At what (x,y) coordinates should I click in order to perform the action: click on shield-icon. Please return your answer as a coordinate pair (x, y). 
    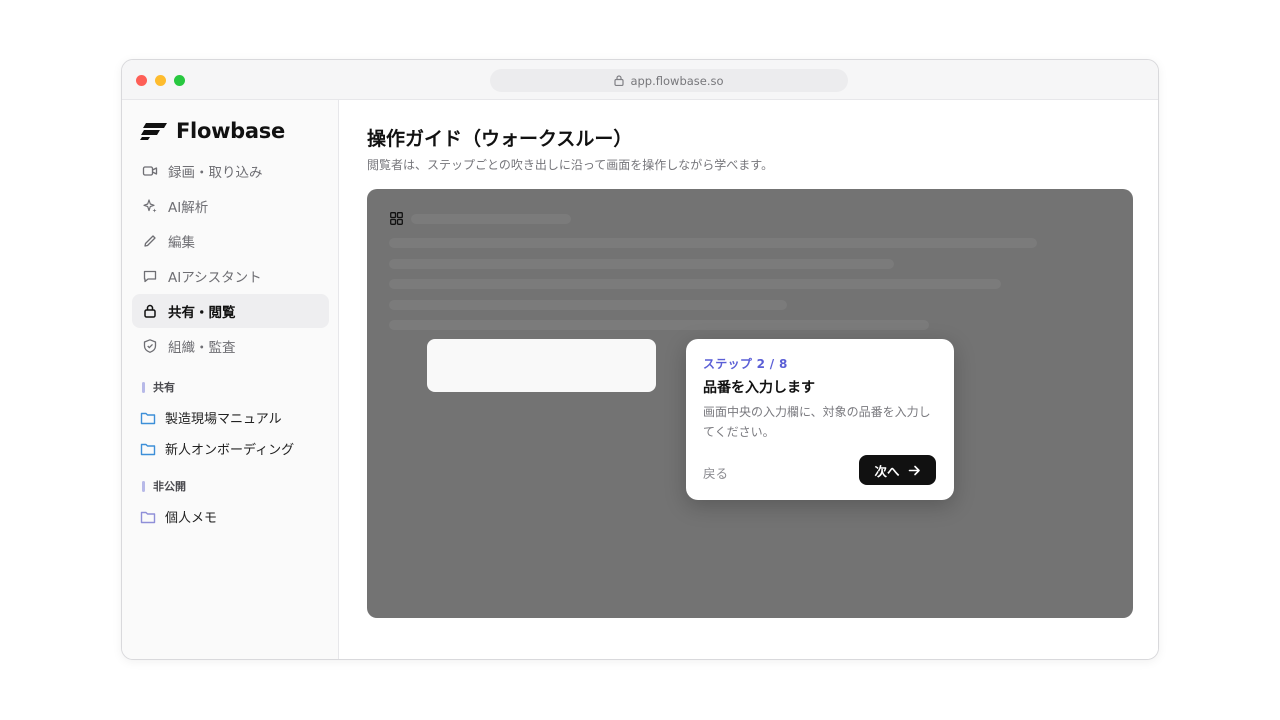
    Looking at the image, I should click on (150, 346).